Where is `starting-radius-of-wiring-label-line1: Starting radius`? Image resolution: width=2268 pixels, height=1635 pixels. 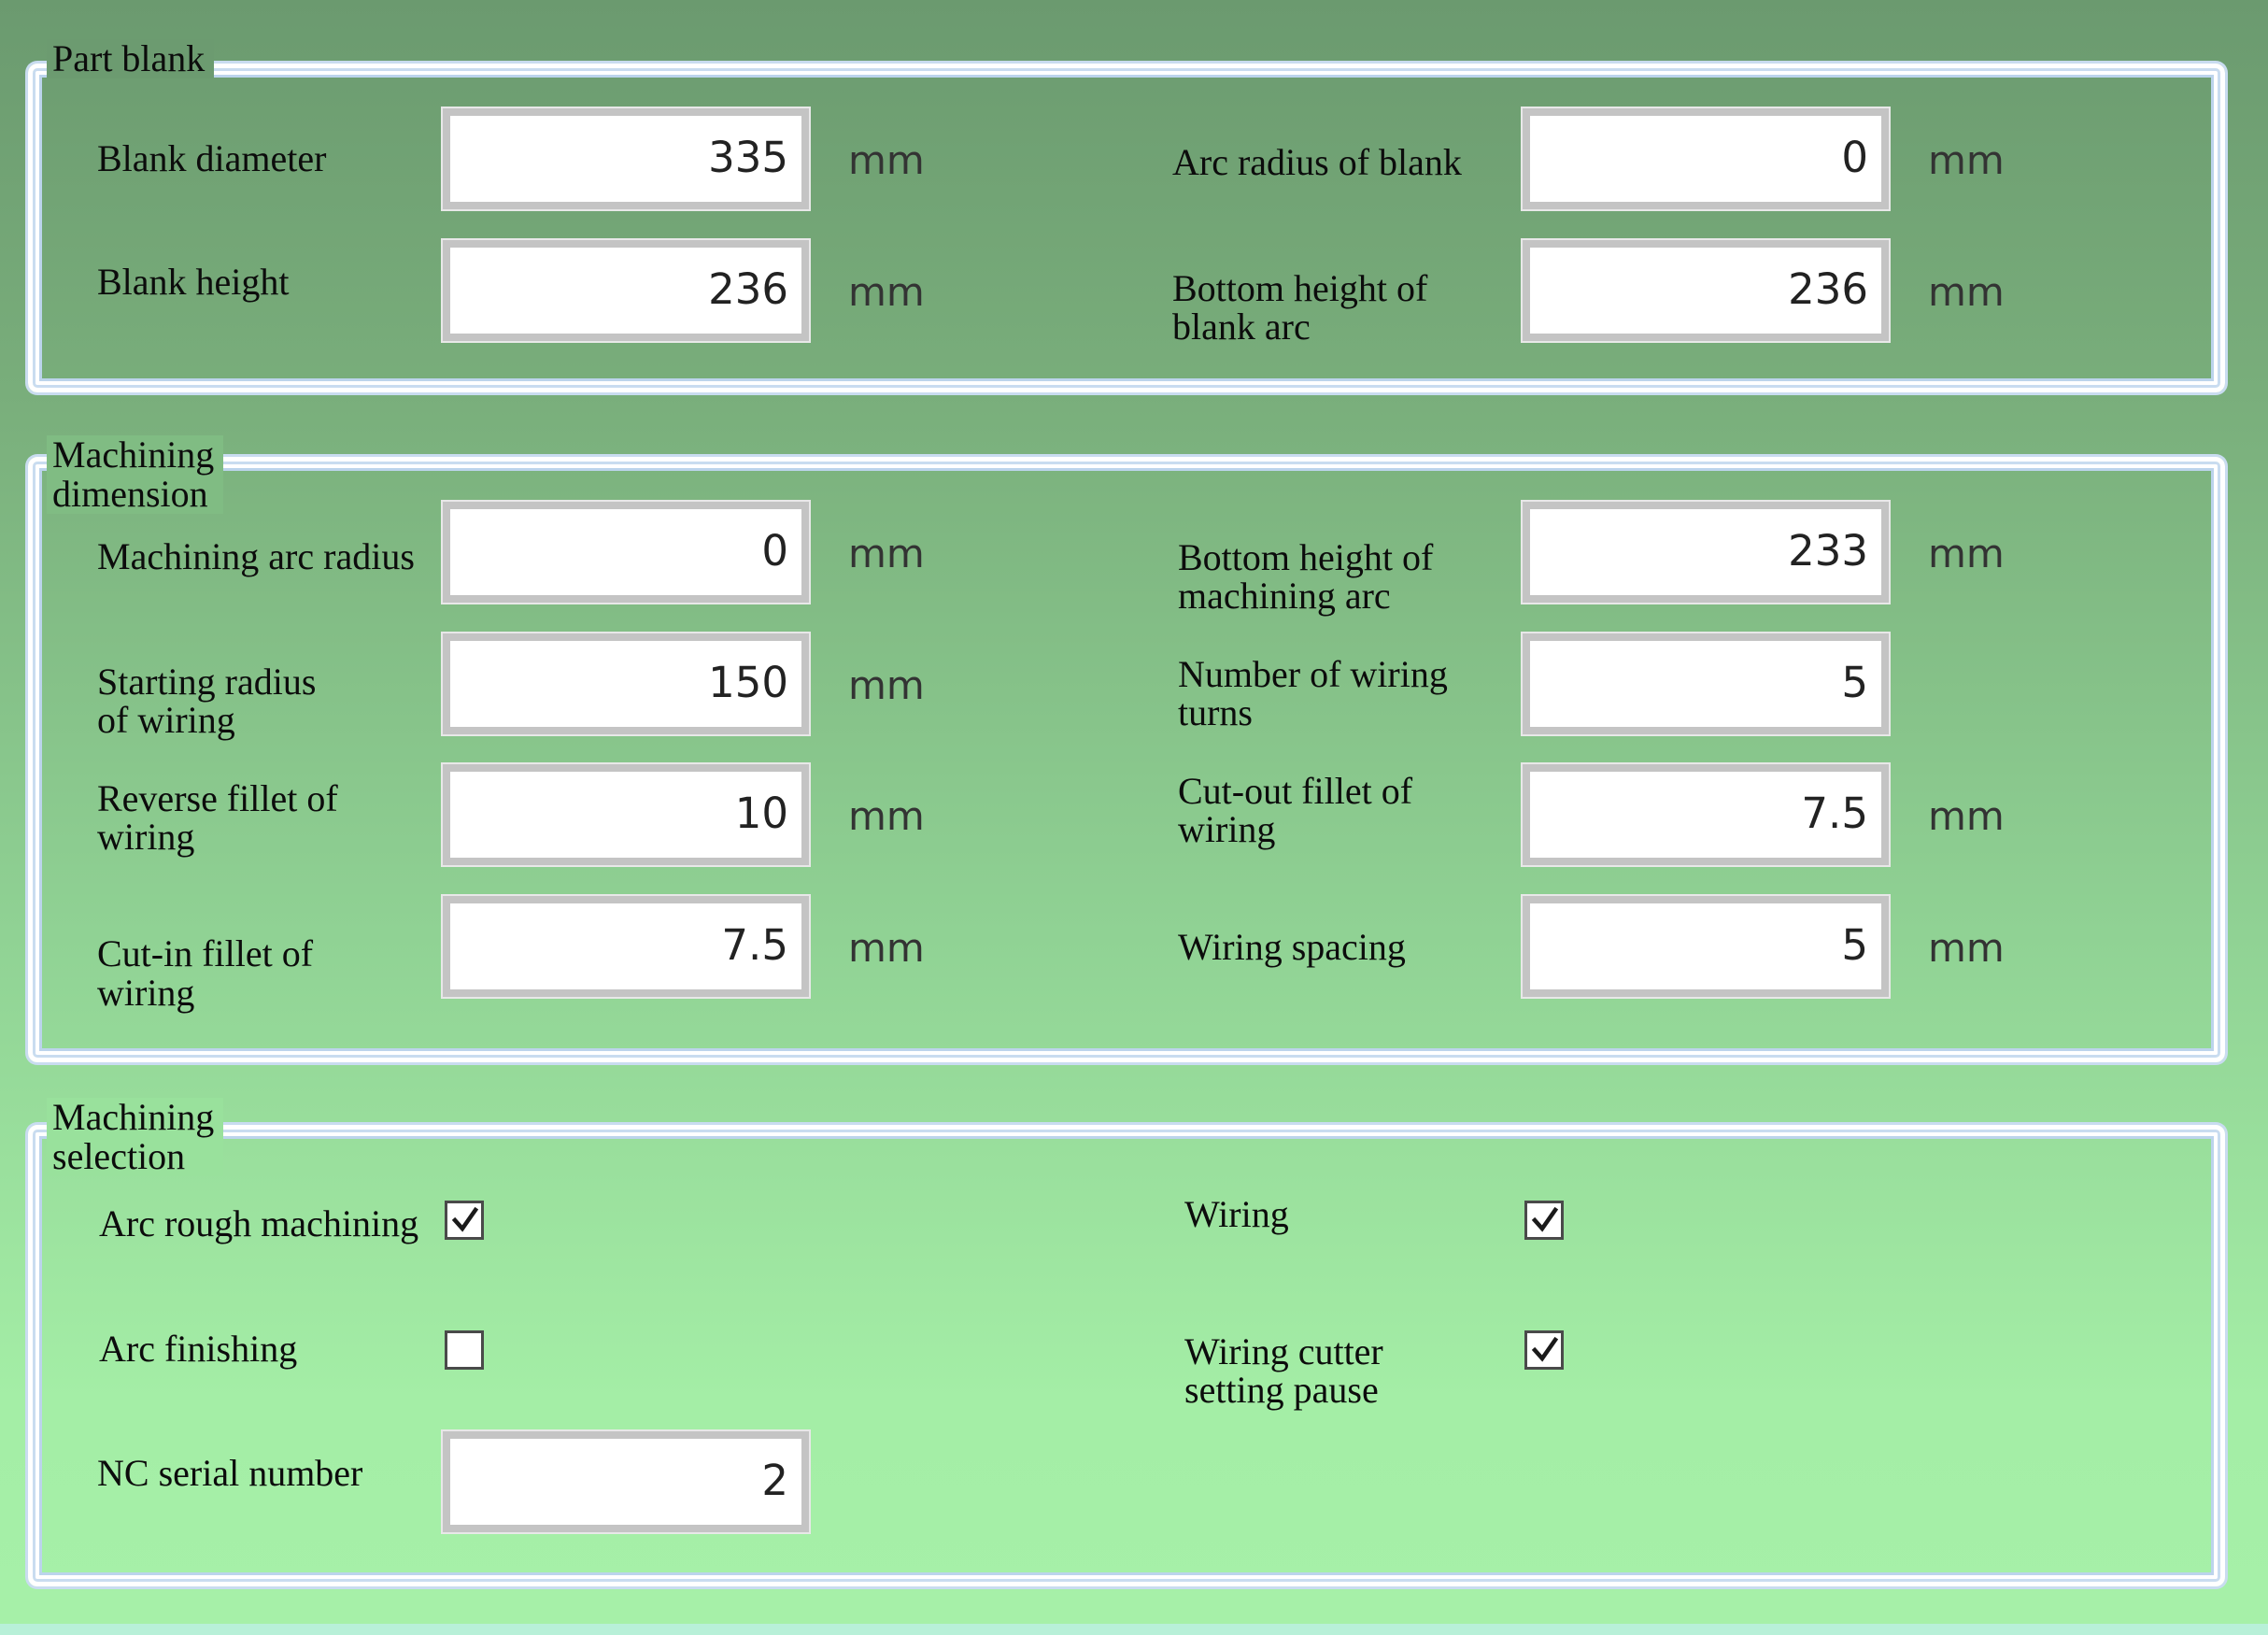 starting-radius-of-wiring-label-line1: Starting radius is located at coordinates (207, 682).